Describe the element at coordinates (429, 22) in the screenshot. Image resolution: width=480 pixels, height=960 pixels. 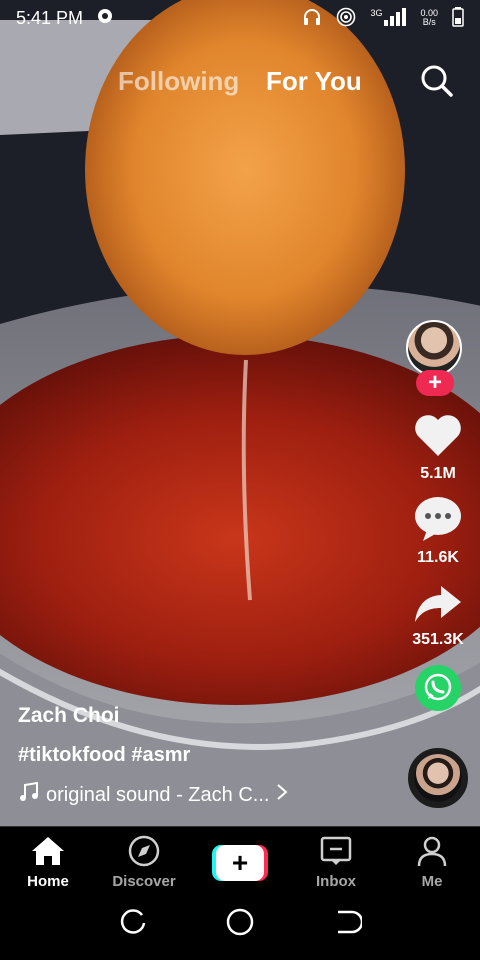
I see `net-speed-unit: B/s` at that location.